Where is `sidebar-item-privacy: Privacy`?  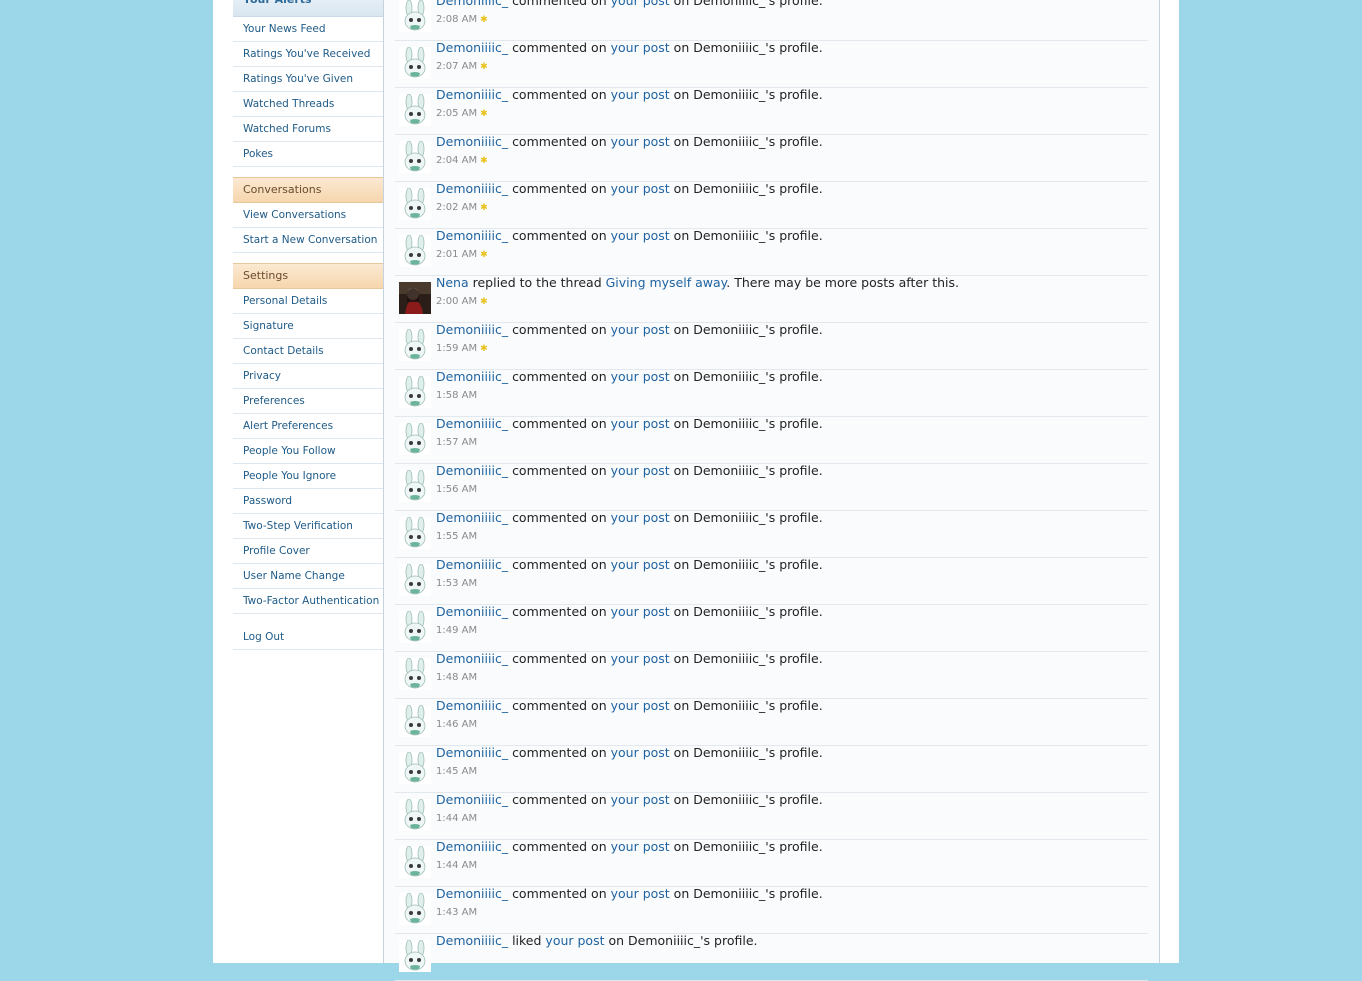 sidebar-item-privacy: Privacy is located at coordinates (308, 376).